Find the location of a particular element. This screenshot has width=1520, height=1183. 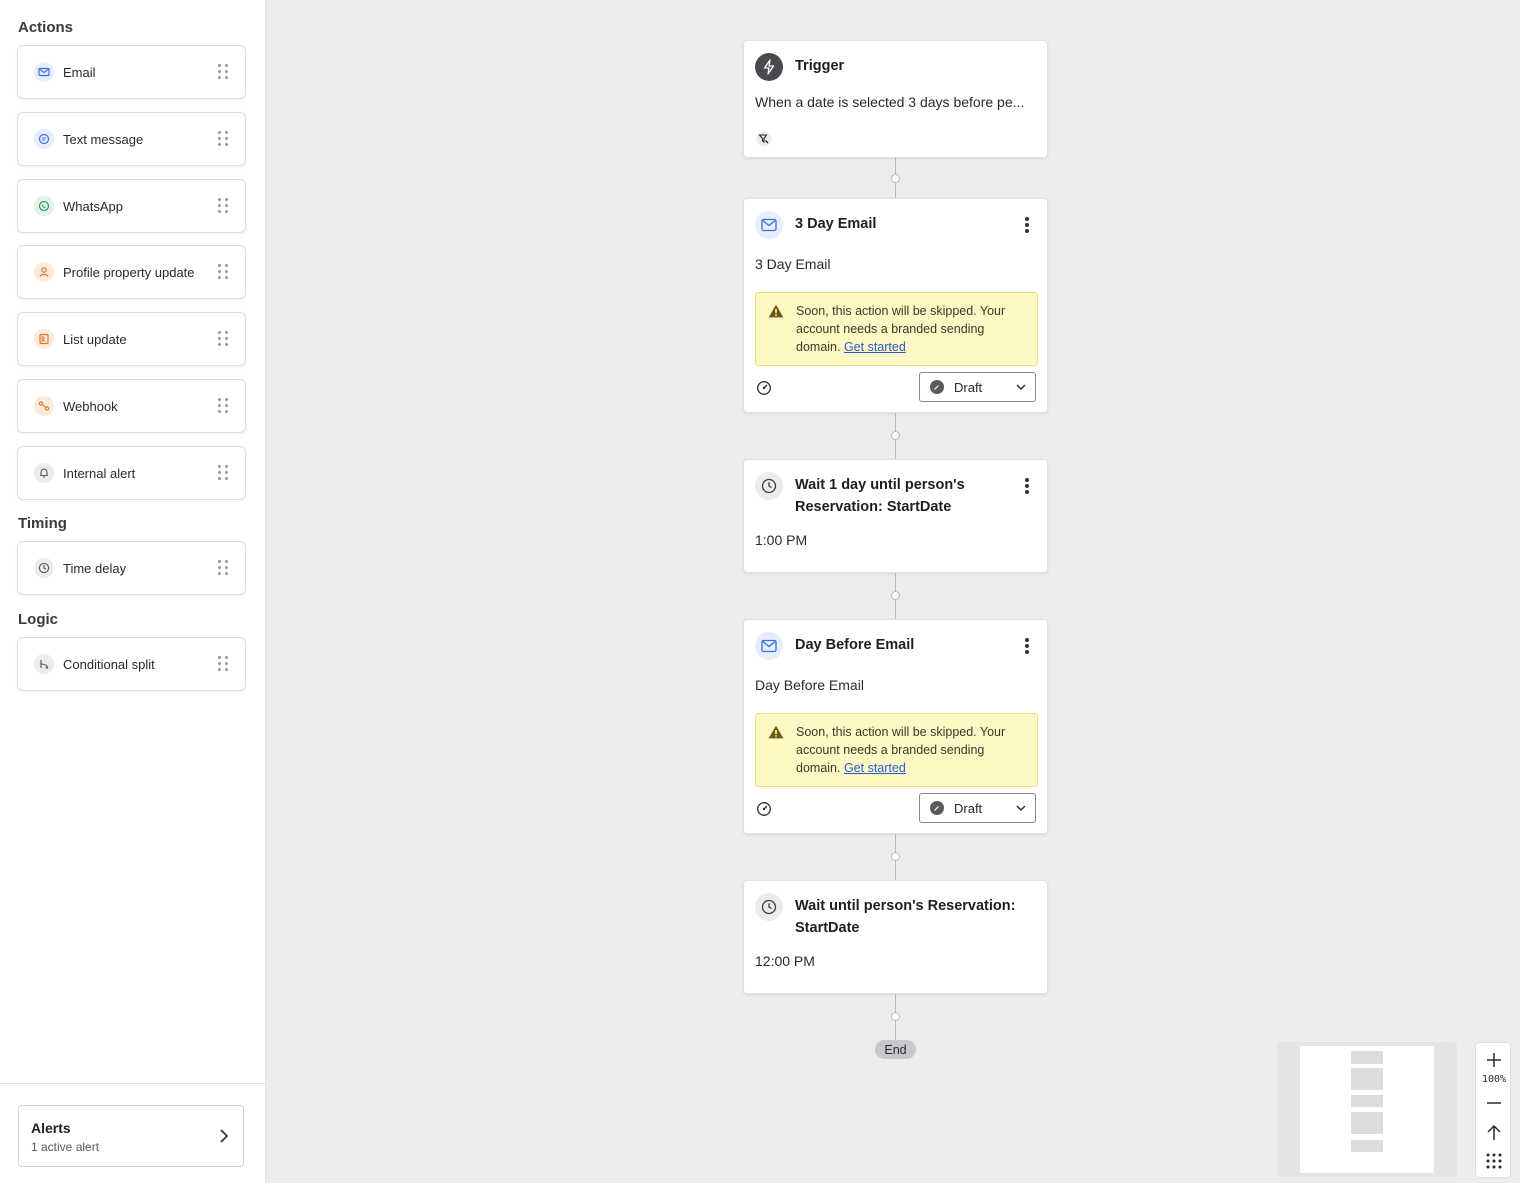

plus-icon is located at coordinates (1494, 1060).